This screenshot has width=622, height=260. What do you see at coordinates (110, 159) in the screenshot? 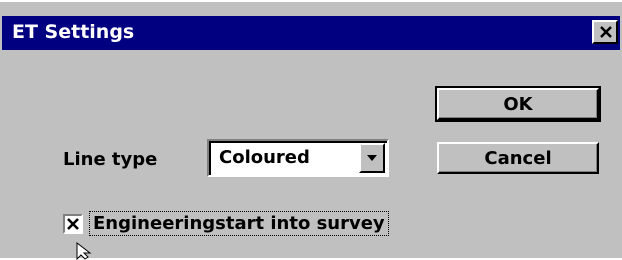
I see `line-type-label: Line type` at bounding box center [110, 159].